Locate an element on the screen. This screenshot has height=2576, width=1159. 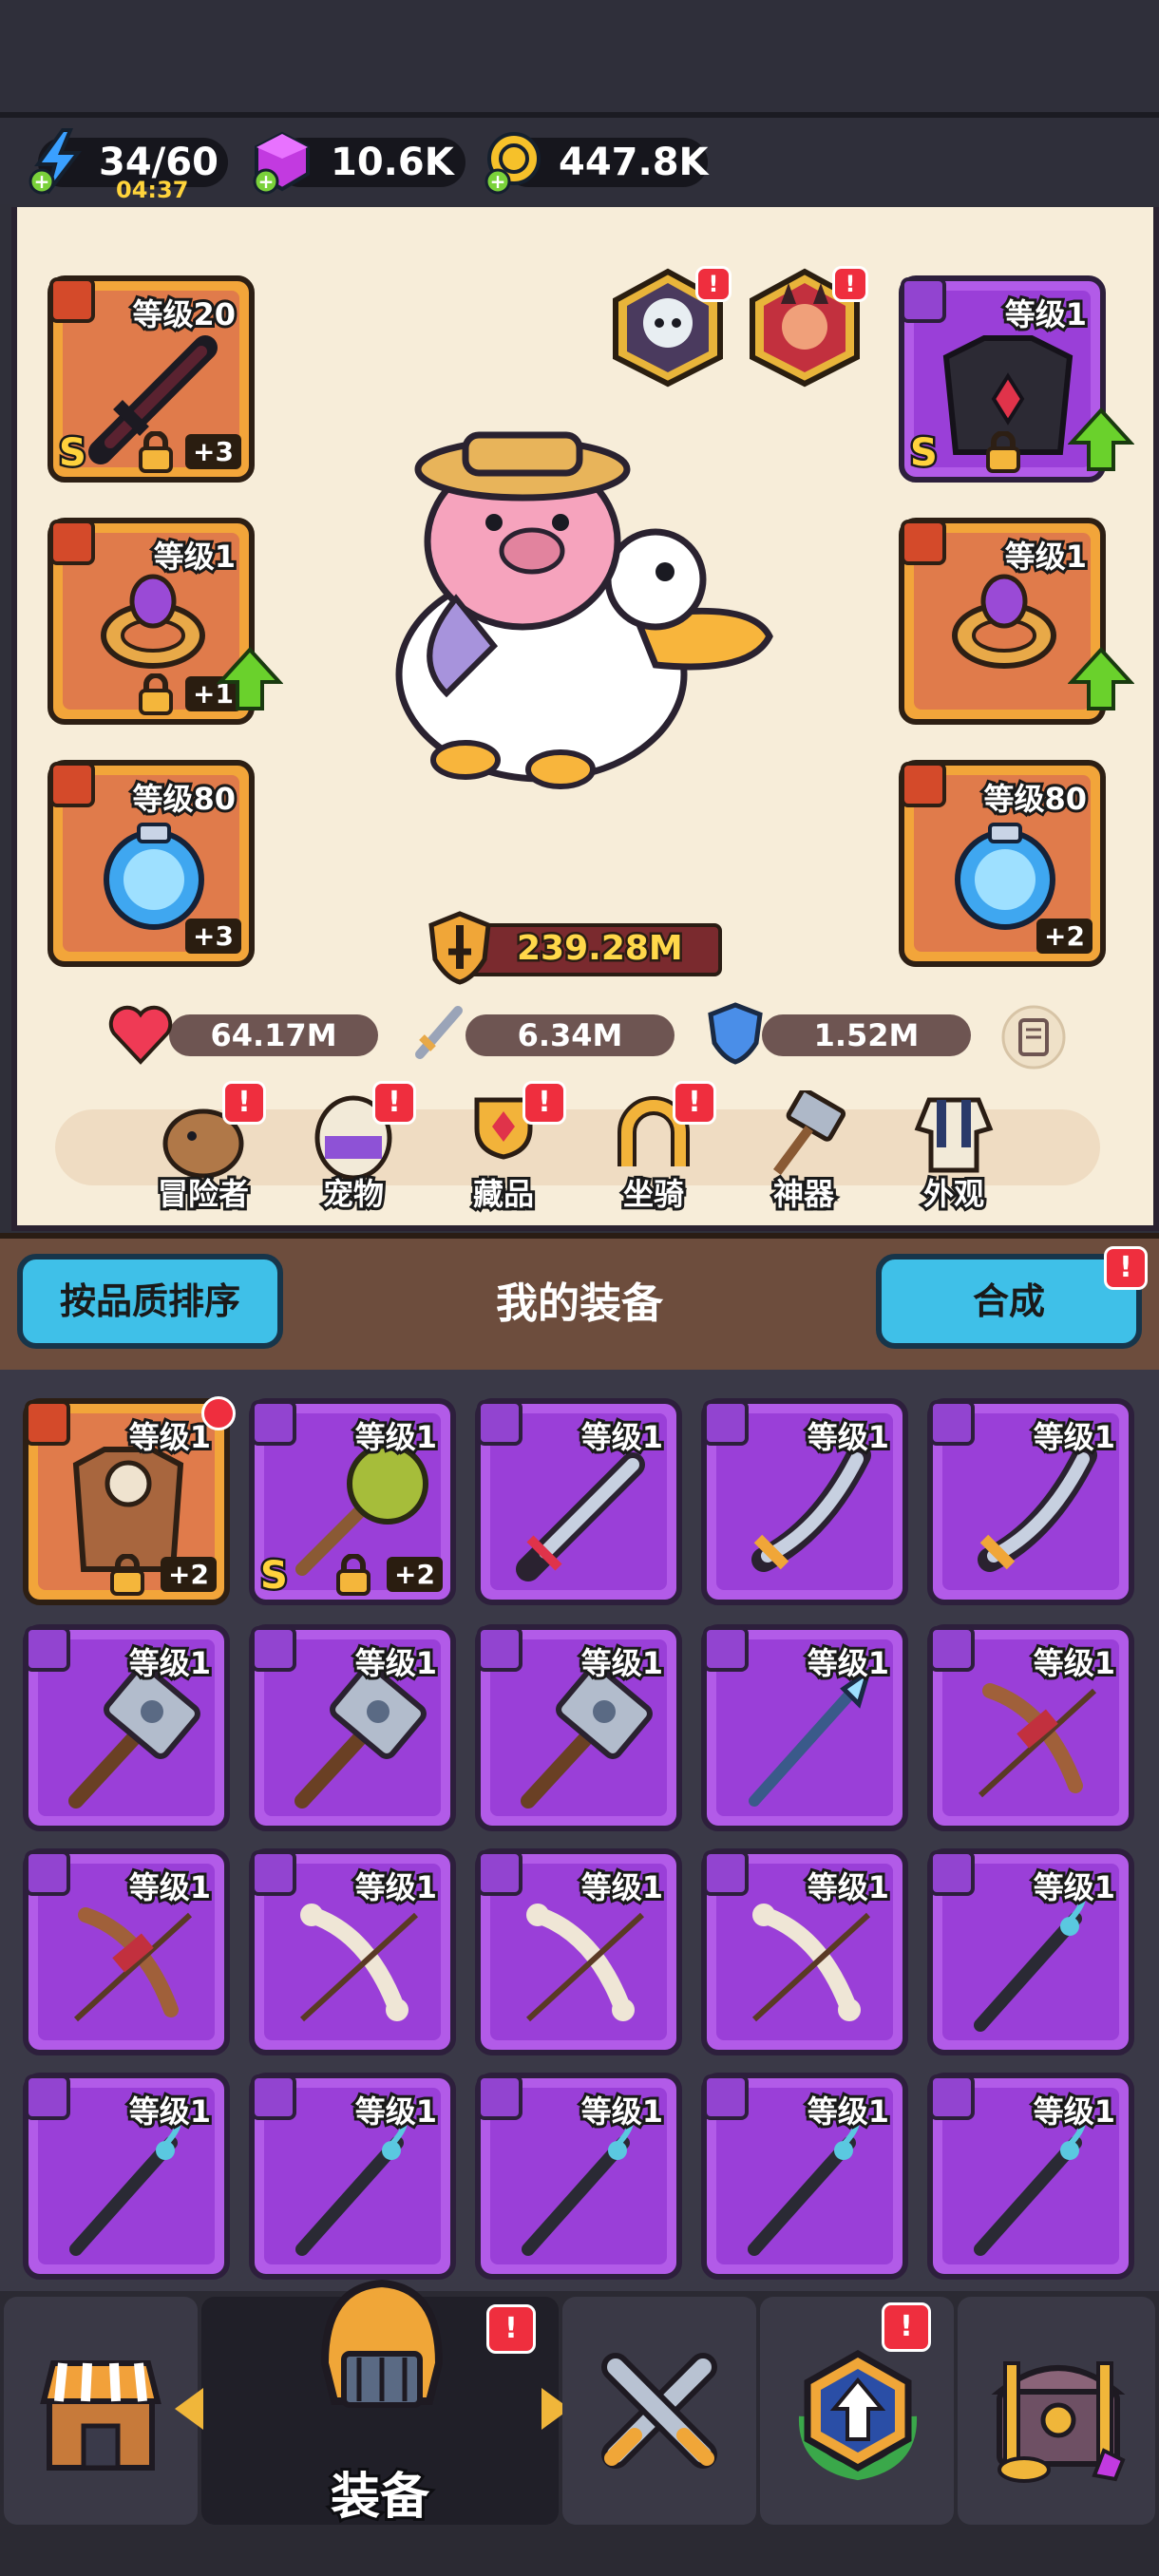
defense-value: 1.52M is located at coordinates (866, 1035).